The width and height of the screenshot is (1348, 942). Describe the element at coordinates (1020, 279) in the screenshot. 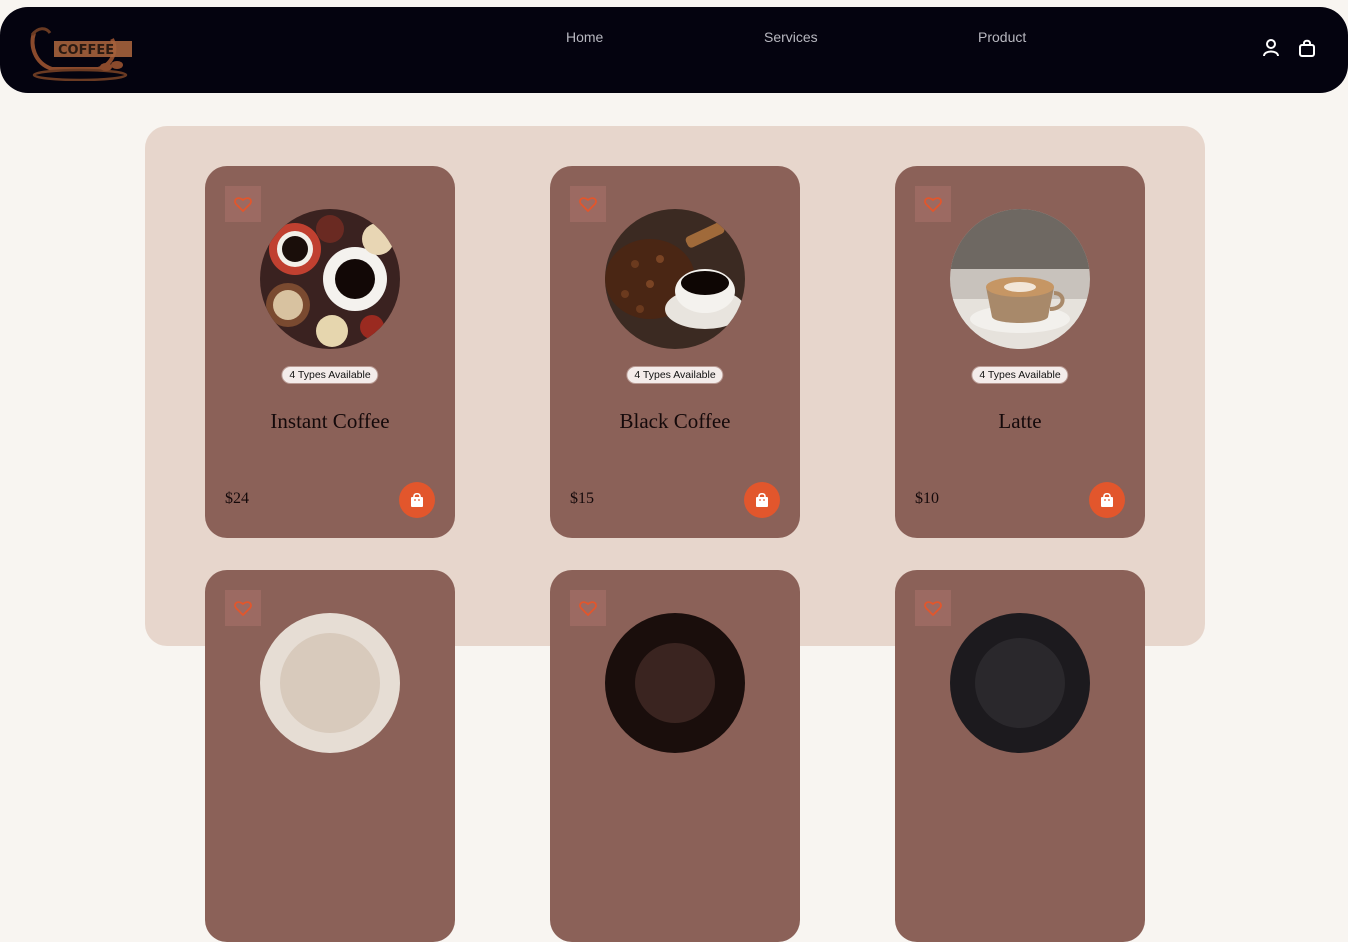

I see `latte-photo` at that location.